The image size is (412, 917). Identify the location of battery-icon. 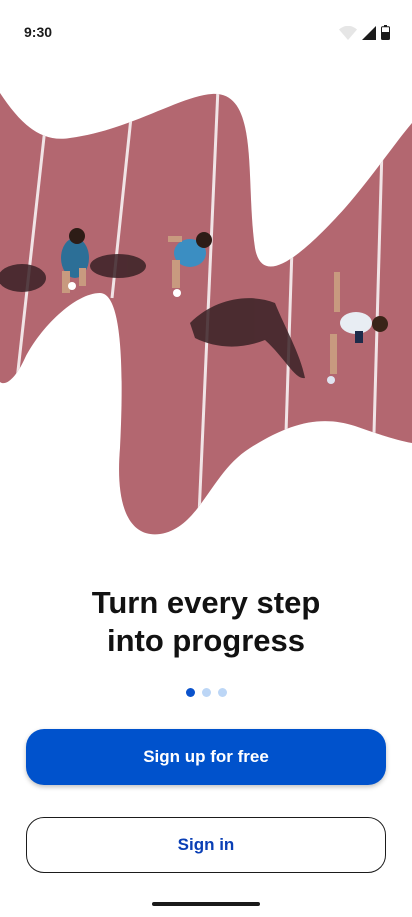
(385, 32).